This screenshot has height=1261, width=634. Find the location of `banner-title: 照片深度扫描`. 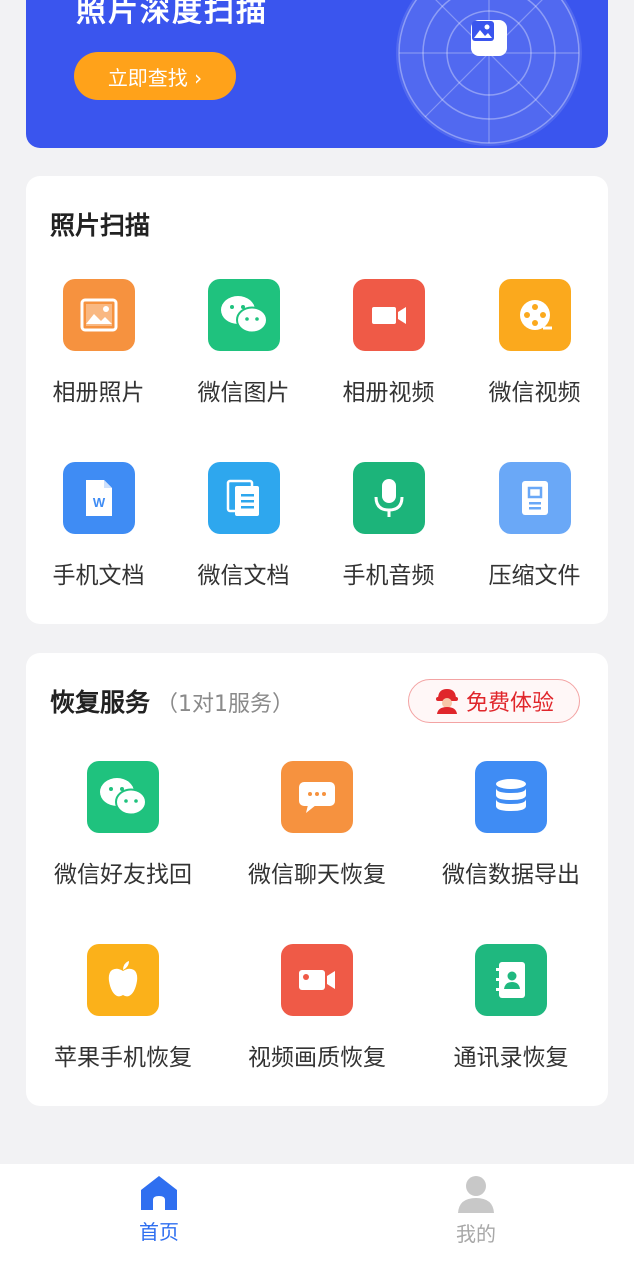

banner-title: 照片深度扫描 is located at coordinates (172, 14).